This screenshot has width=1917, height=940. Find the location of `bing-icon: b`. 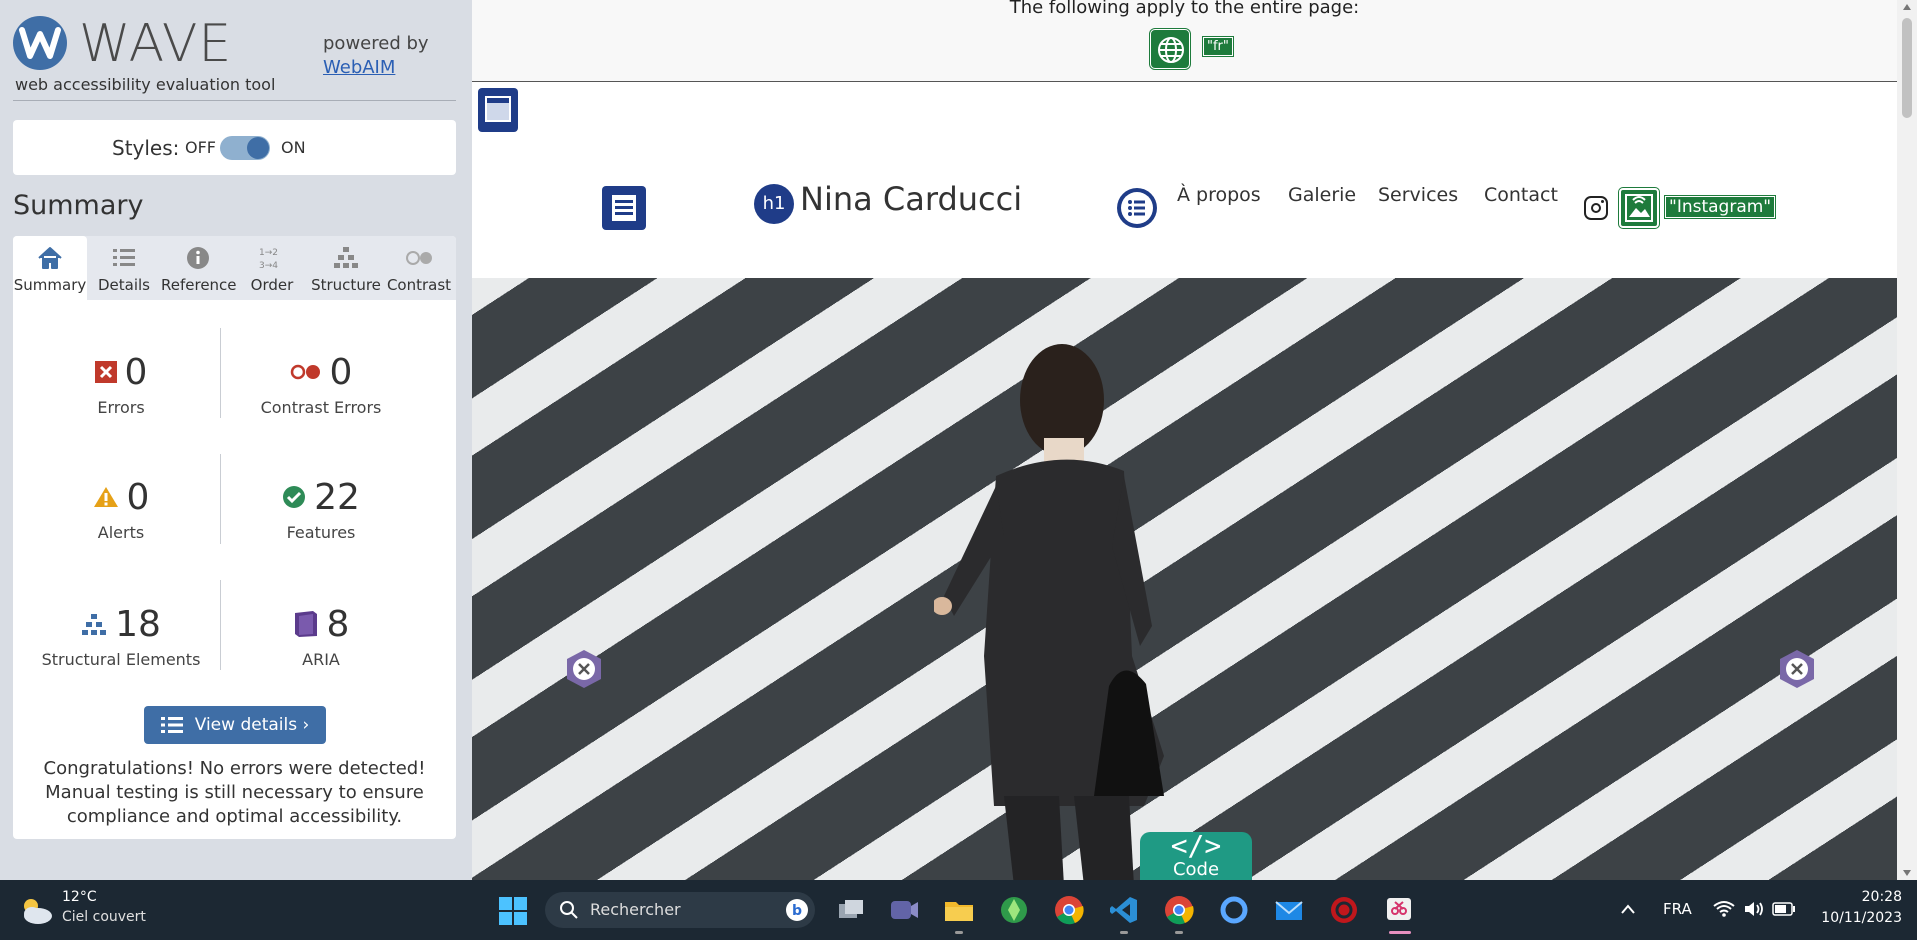

bing-icon: b is located at coordinates (797, 910).